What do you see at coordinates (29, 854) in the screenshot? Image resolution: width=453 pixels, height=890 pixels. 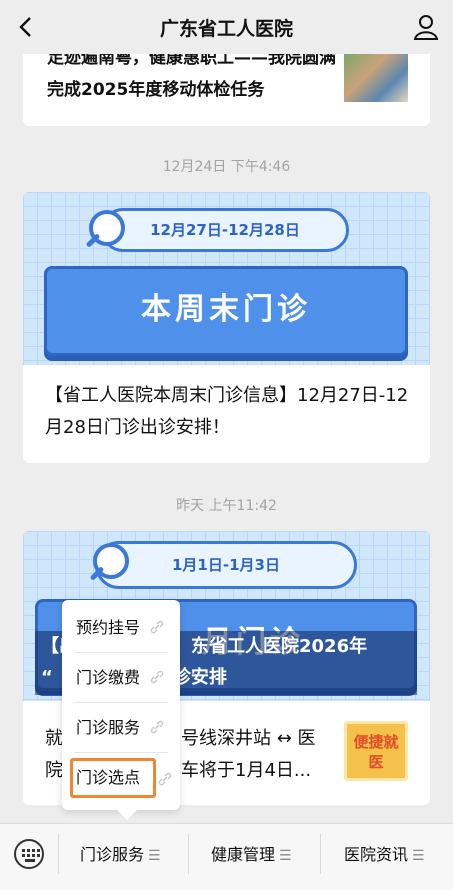 I see `keyboard-icon` at bounding box center [29, 854].